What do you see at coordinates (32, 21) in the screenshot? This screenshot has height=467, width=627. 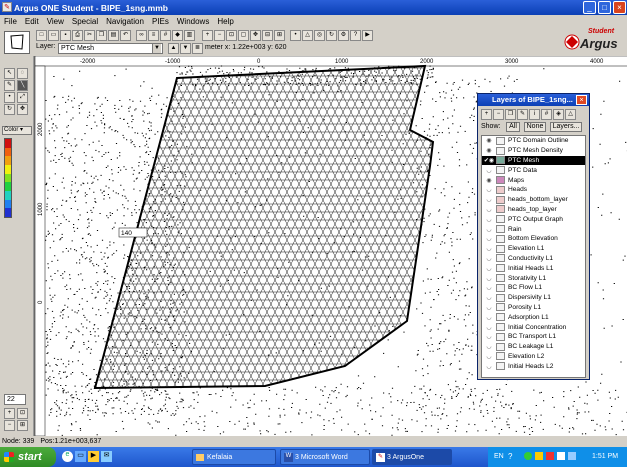 I see `menu-edit: Edit` at bounding box center [32, 21].